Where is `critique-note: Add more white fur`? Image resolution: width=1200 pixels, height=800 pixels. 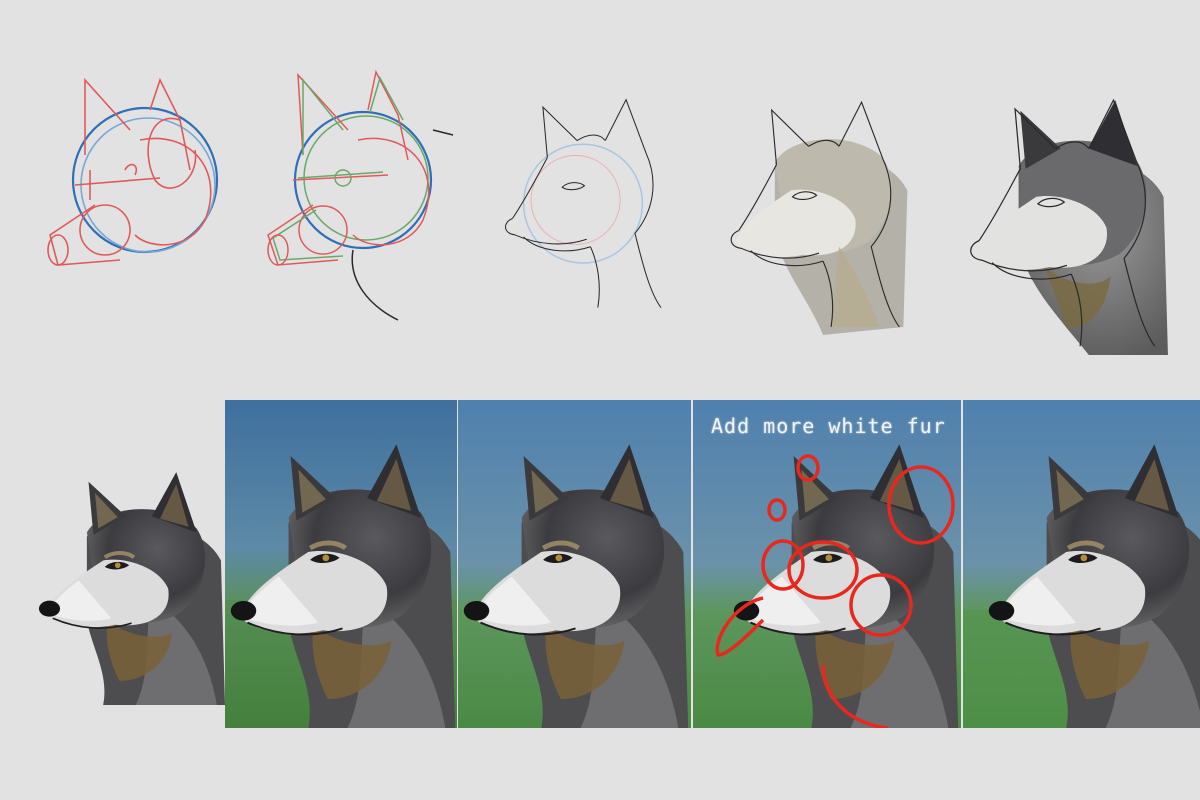
critique-note: Add more white fur is located at coordinates (828, 426).